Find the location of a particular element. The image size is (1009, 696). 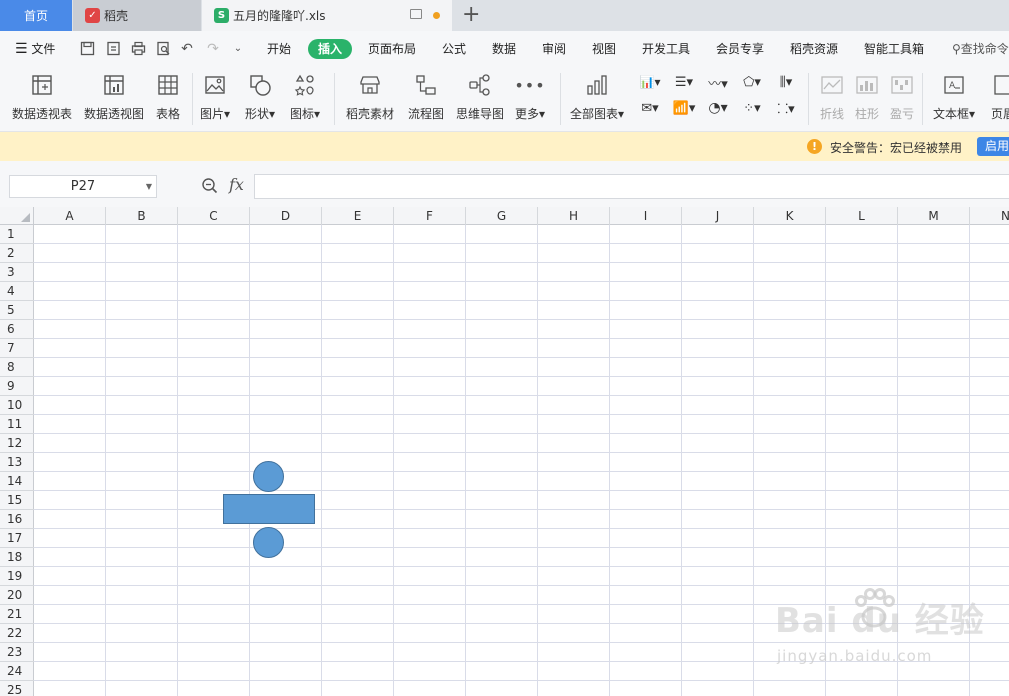

menu-data: 数据 is located at coordinates (504, 49).